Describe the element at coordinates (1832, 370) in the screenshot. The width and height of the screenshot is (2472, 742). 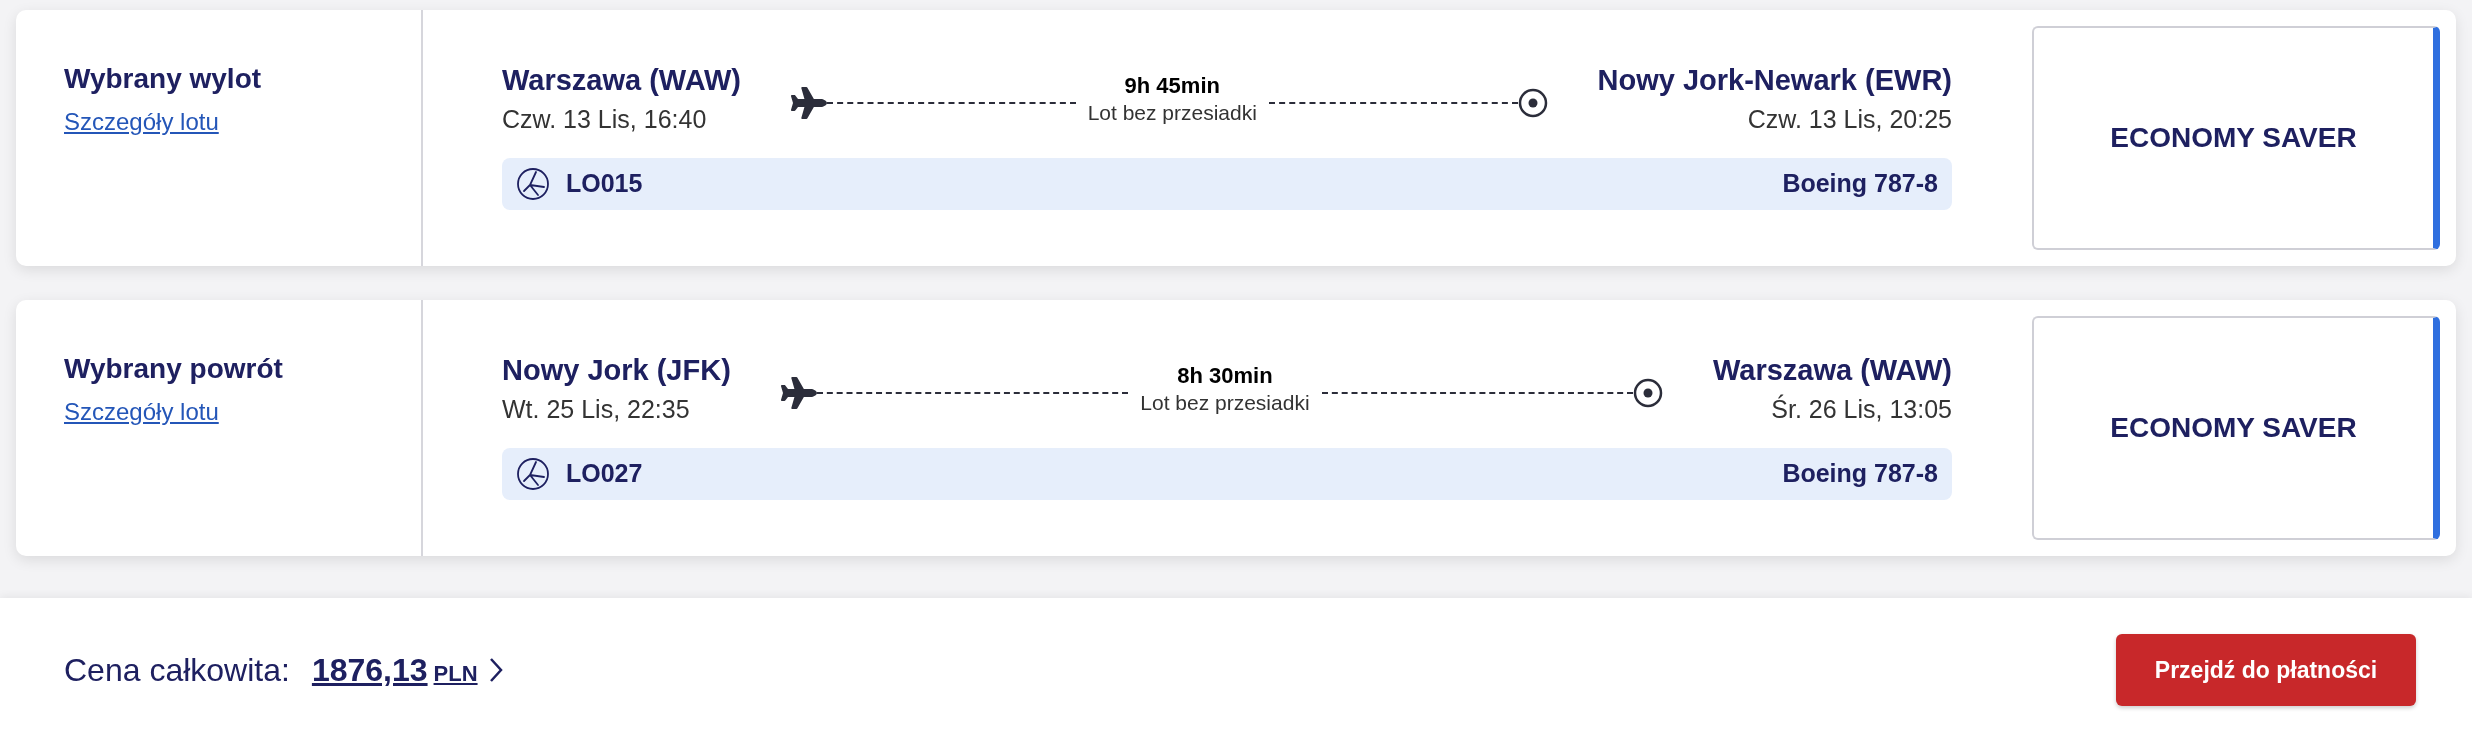
I see `destination-city: Warszawa (WAW)` at that location.